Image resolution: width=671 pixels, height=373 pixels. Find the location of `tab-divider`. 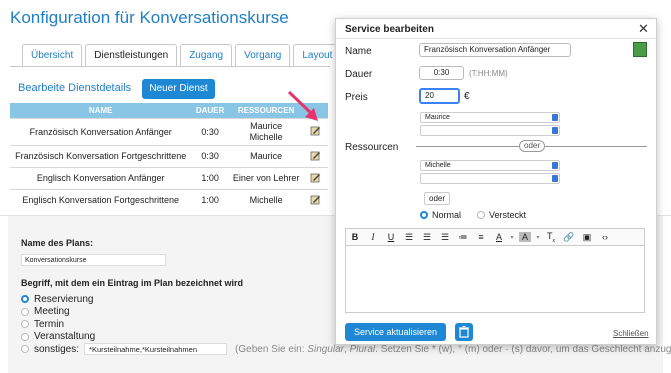

tab-divider is located at coordinates (170, 66).